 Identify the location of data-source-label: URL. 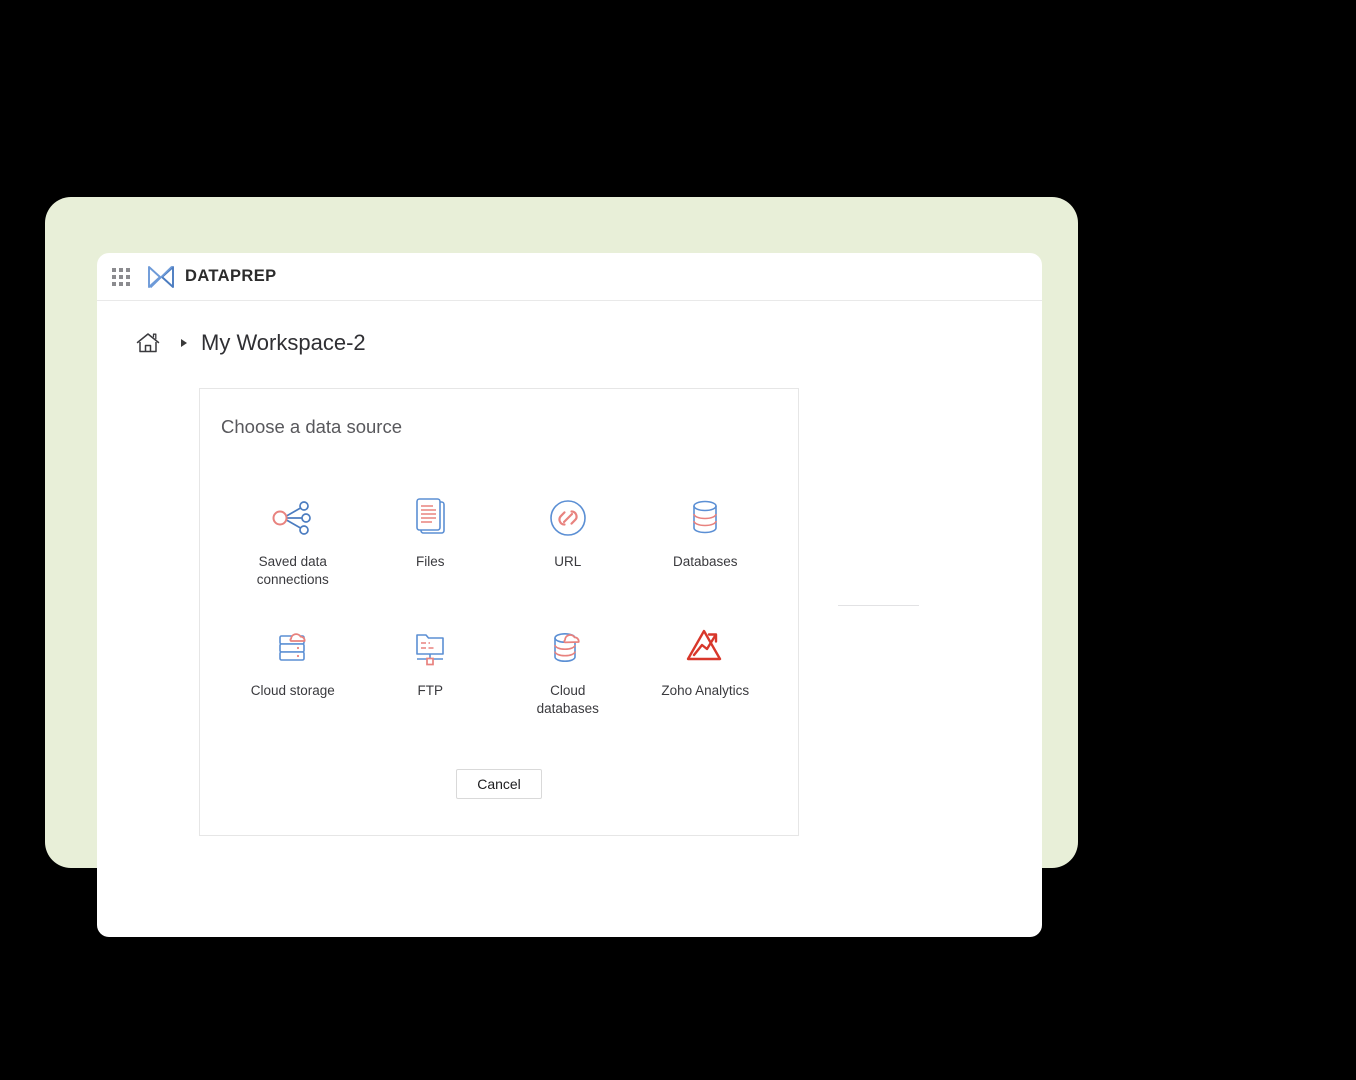
(568, 561).